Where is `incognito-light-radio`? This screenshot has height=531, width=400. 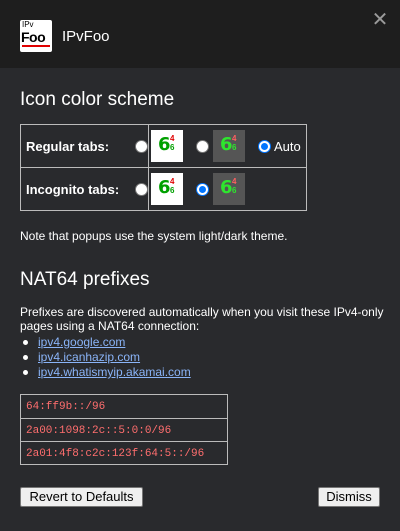 incognito-light-radio is located at coordinates (141, 189).